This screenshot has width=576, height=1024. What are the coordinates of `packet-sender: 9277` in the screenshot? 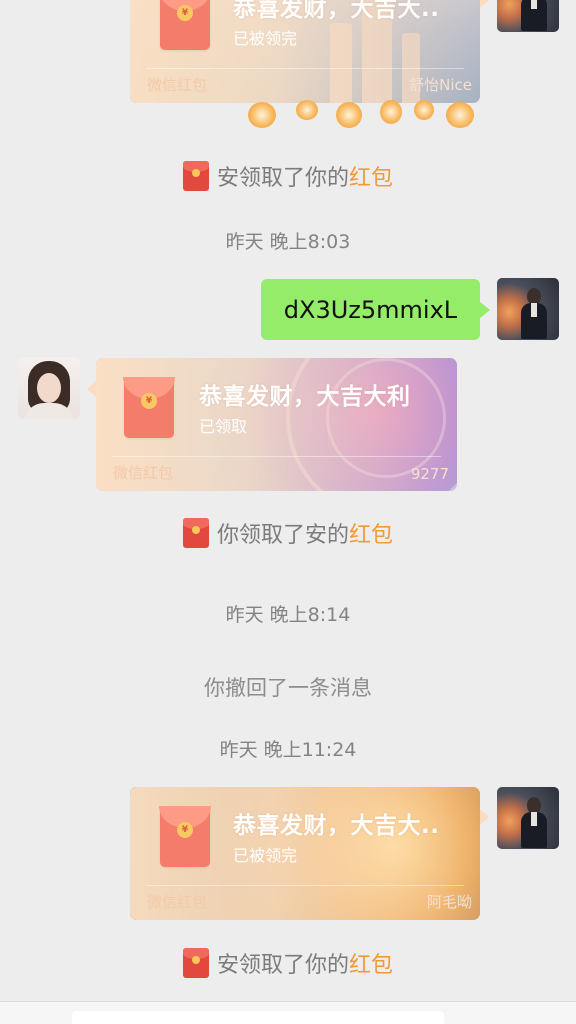 It's located at (429, 474).